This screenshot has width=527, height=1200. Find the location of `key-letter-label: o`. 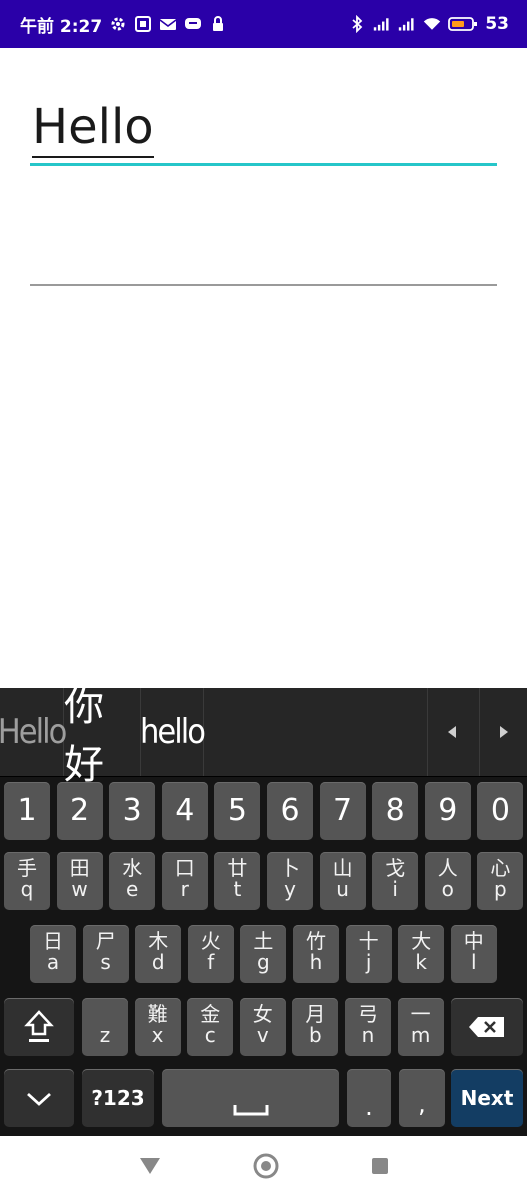

key-letter-label: o is located at coordinates (447, 889).